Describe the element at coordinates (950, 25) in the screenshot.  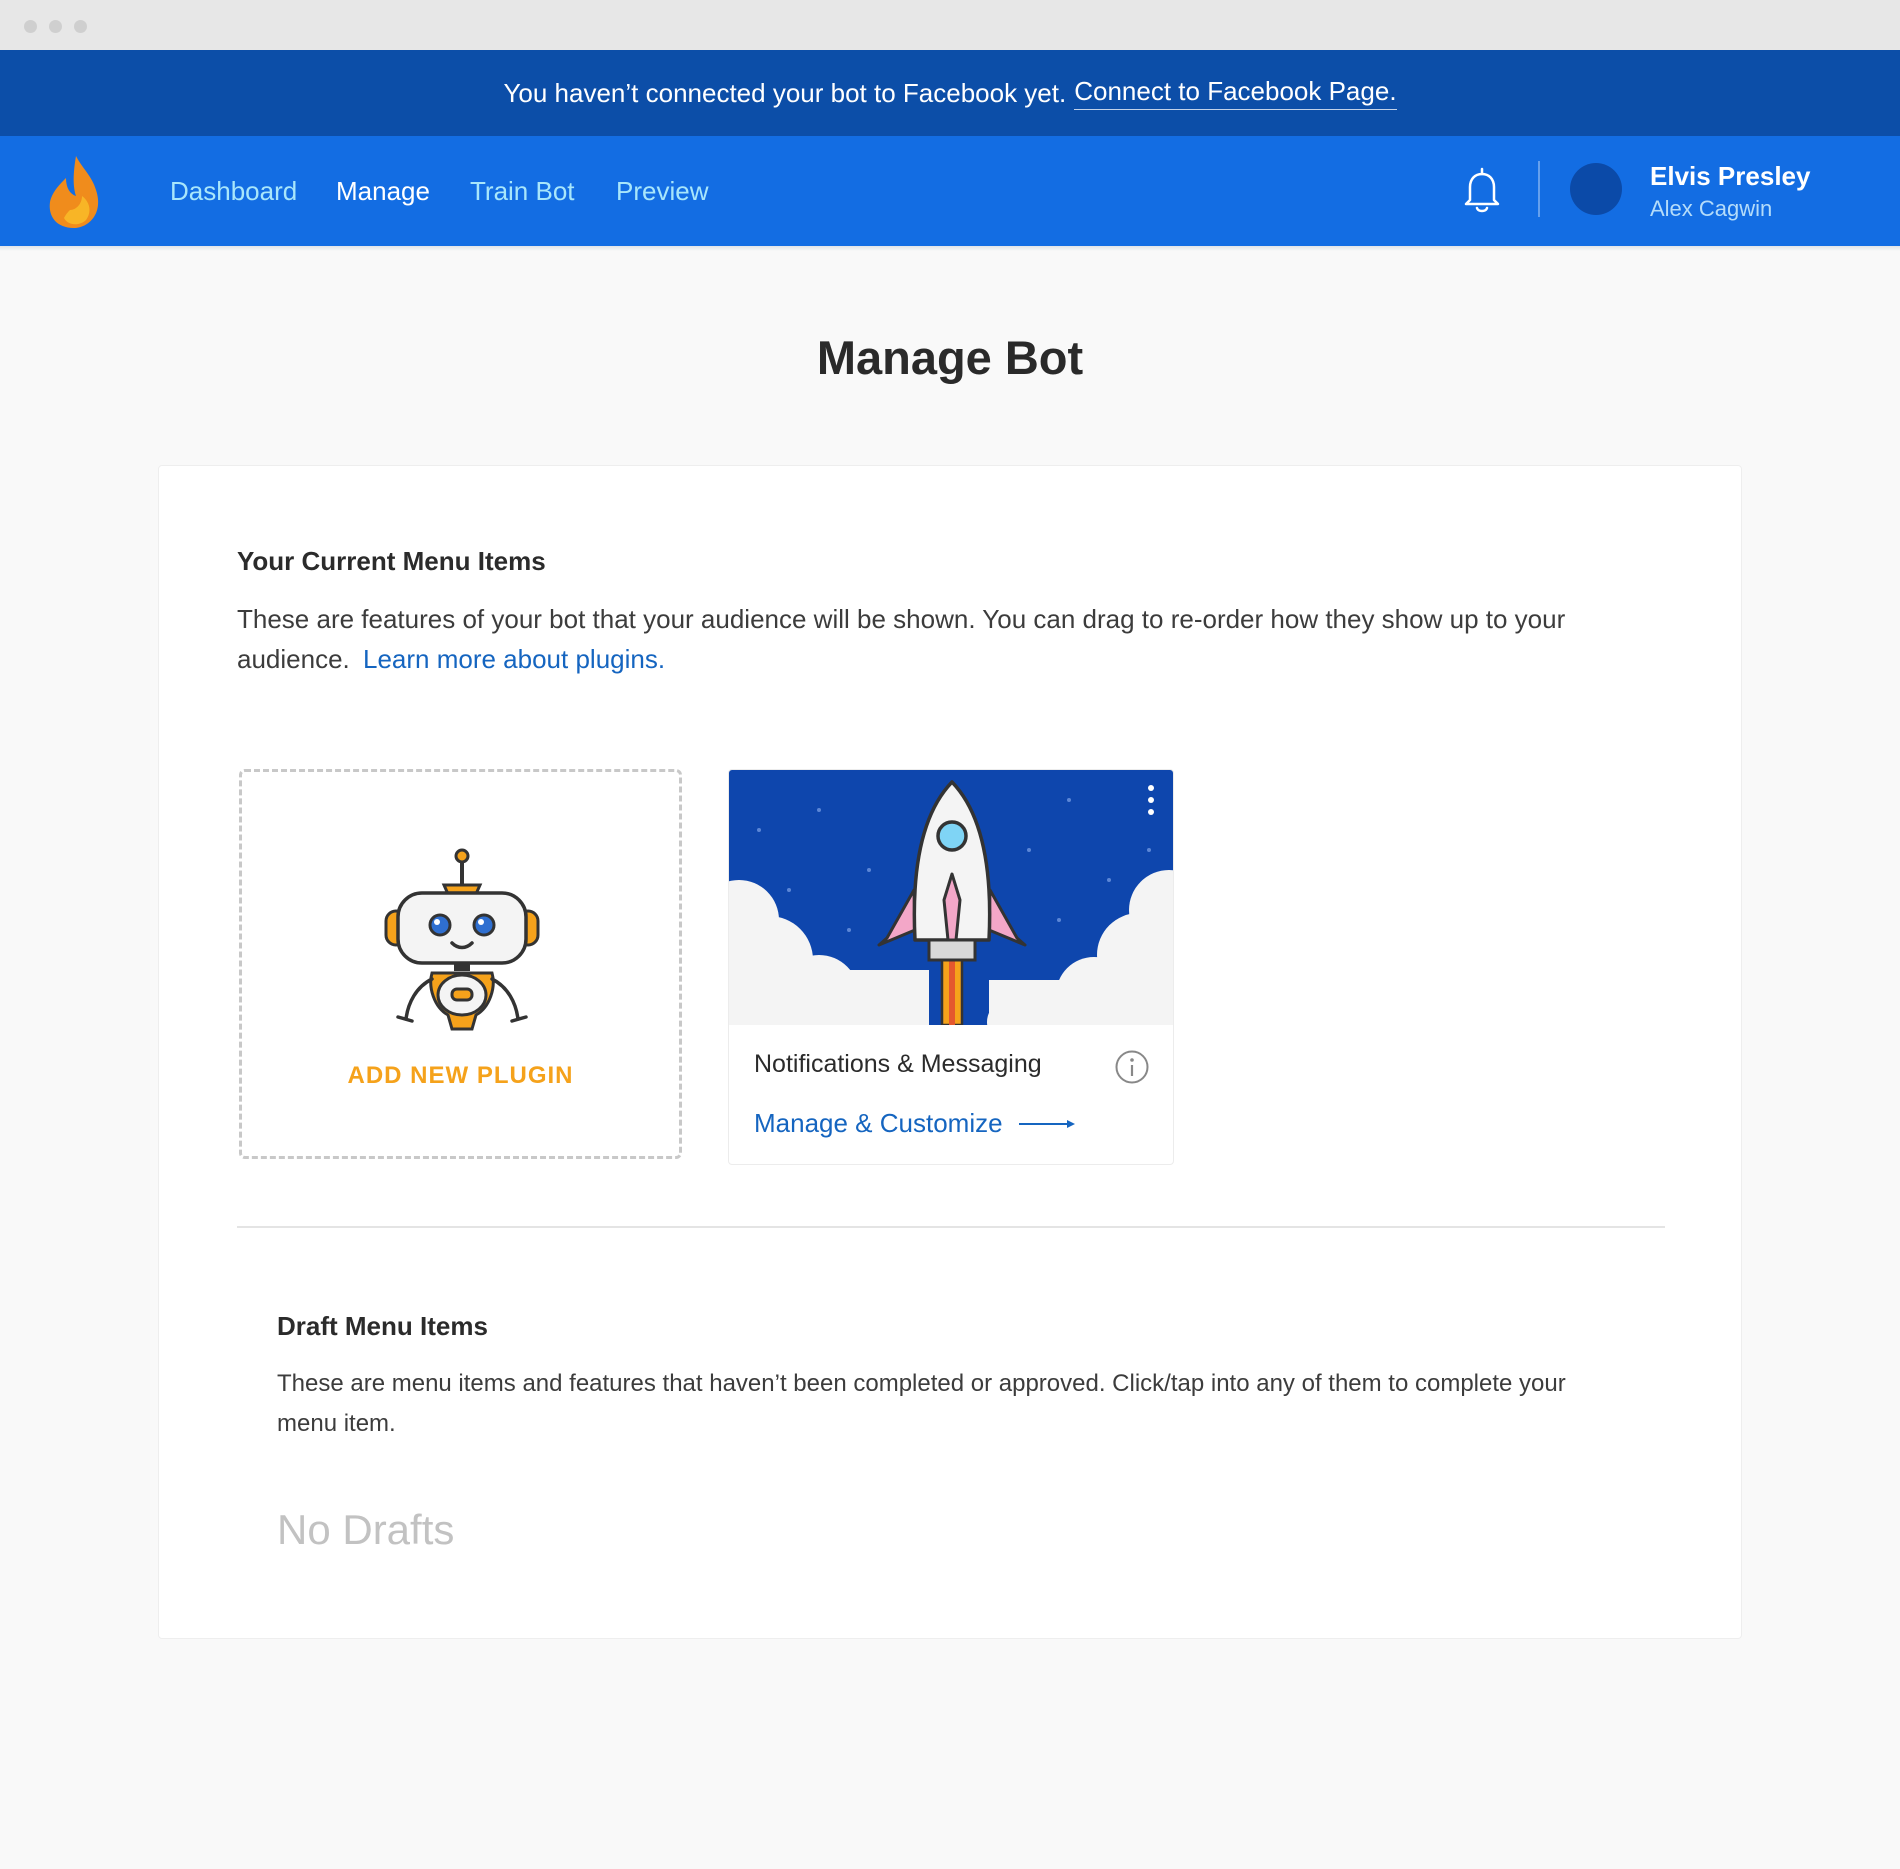
I see `window-titlebar` at that location.